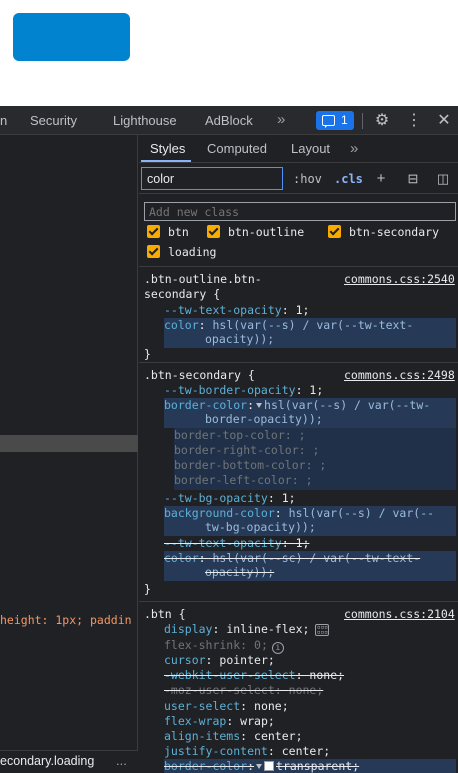 Image resolution: width=458 pixels, height=773 pixels. What do you see at coordinates (236, 310) in the screenshot?
I see `declaration: --tw-text-opacity: 1;` at bounding box center [236, 310].